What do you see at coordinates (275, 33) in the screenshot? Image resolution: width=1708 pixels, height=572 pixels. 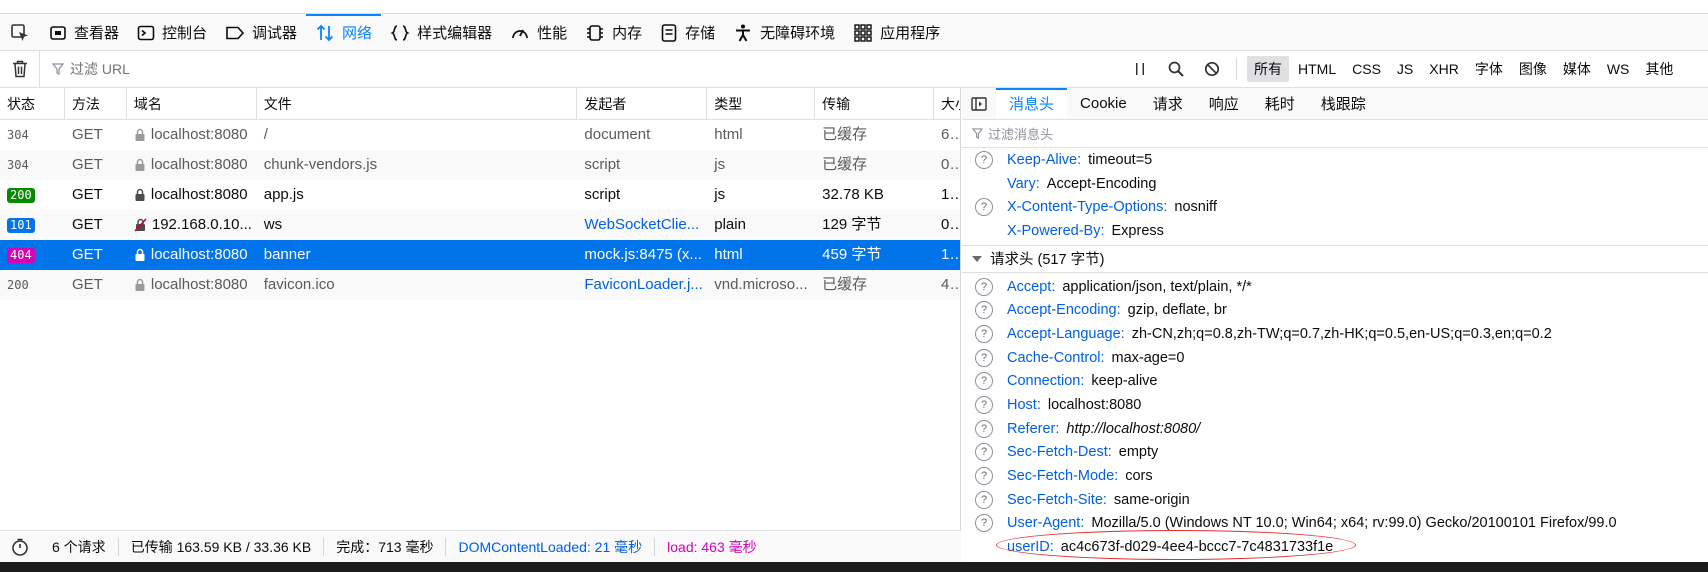 I see `tab-label: 调试器` at bounding box center [275, 33].